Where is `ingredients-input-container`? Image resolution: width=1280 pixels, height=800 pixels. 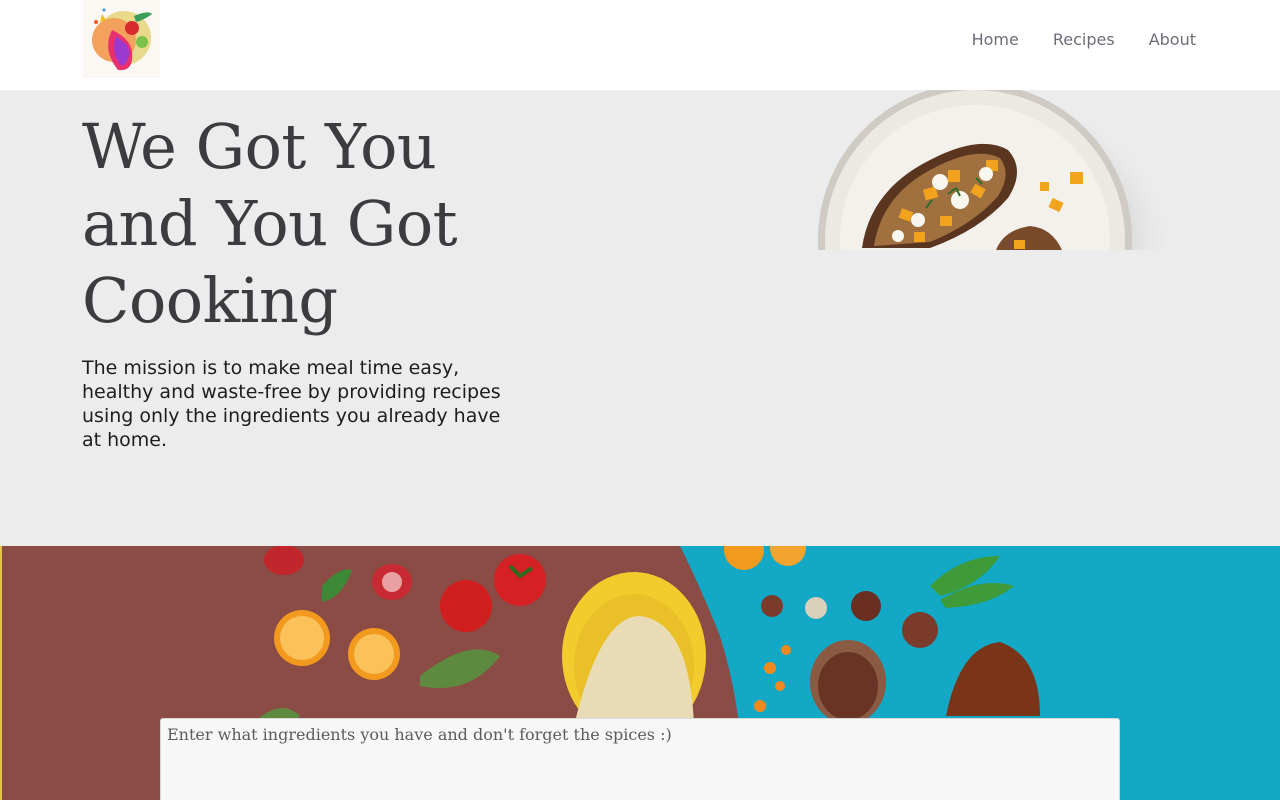
ingredients-input-container is located at coordinates (640, 759).